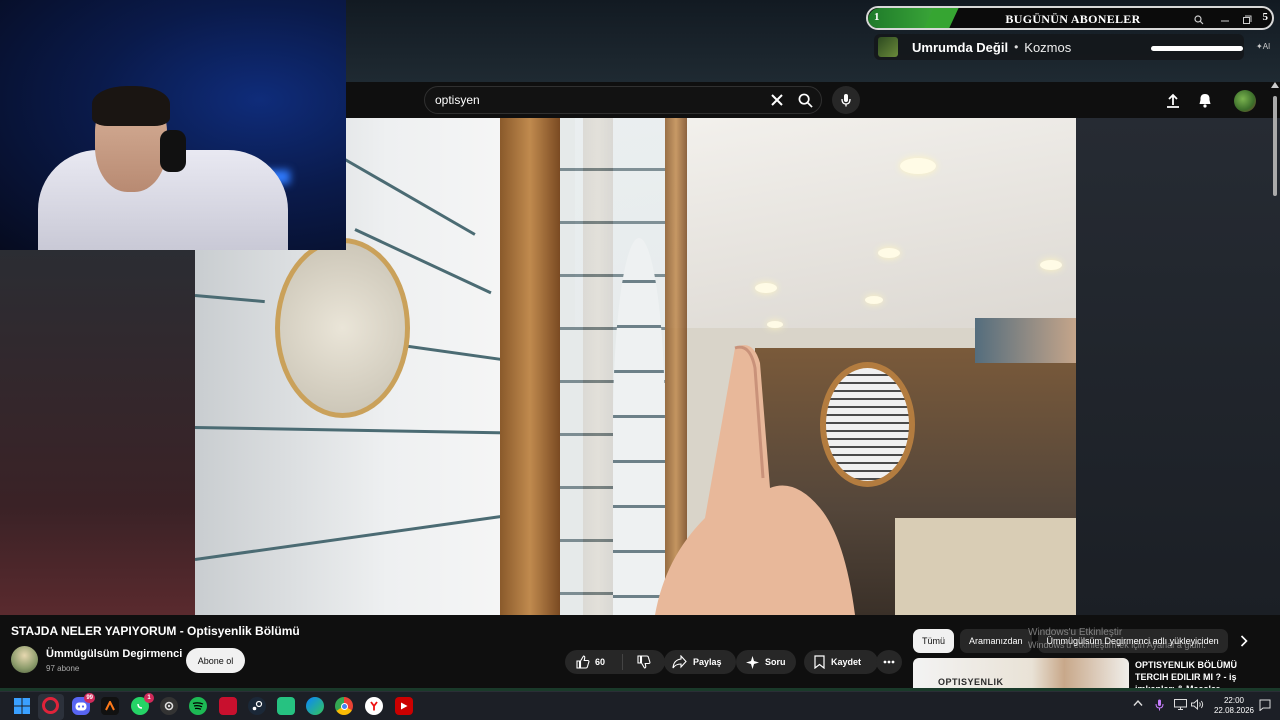  Describe the element at coordinates (888, 47) in the screenshot. I see `album-art` at that location.